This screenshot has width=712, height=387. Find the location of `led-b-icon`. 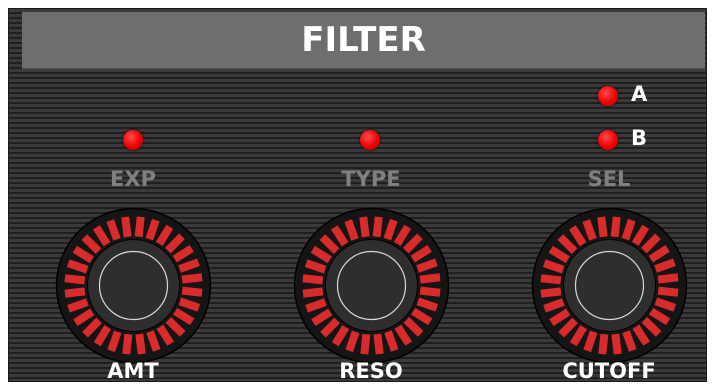

led-b-icon is located at coordinates (608, 140).